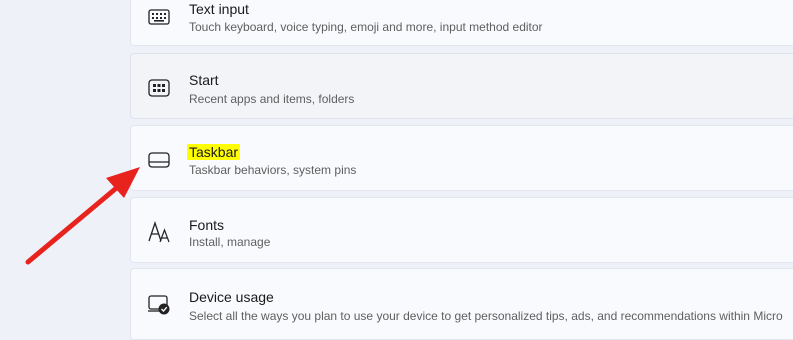 Image resolution: width=793 pixels, height=340 pixels. What do you see at coordinates (273, 170) in the screenshot?
I see `setting-subtitle: Taskbar behaviors, system pins` at bounding box center [273, 170].